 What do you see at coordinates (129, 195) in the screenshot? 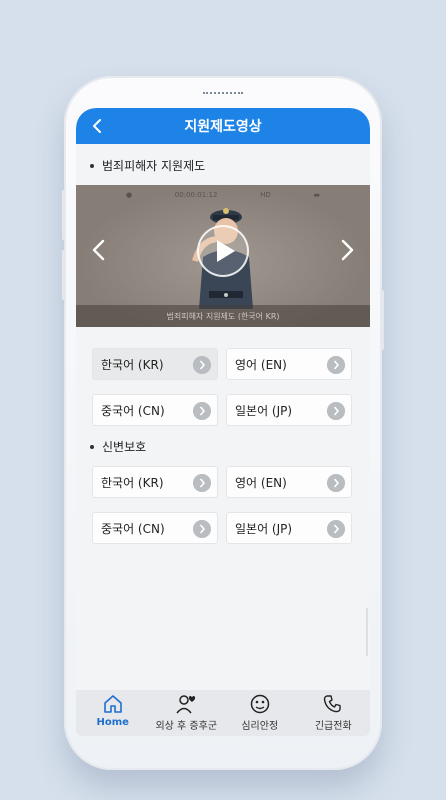
I see `hud-rec-icon: ●` at bounding box center [129, 195].